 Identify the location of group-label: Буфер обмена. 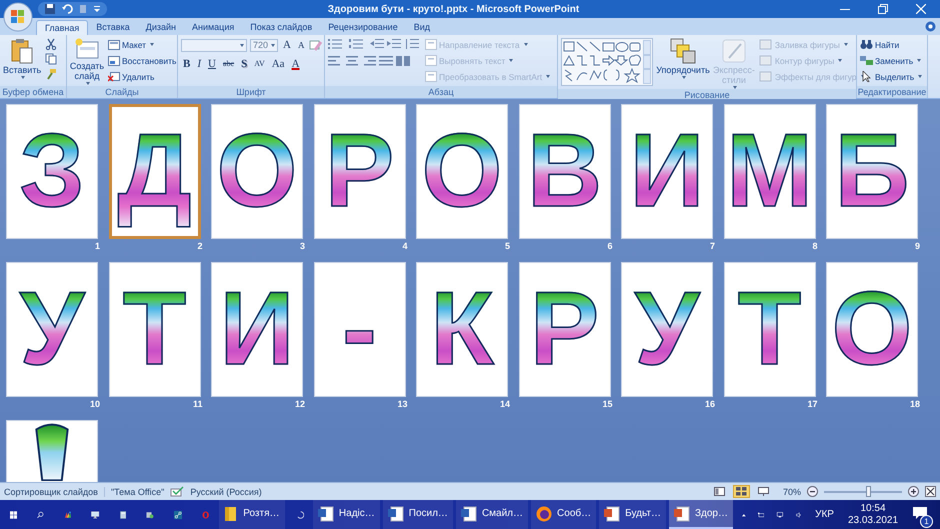
(33, 92).